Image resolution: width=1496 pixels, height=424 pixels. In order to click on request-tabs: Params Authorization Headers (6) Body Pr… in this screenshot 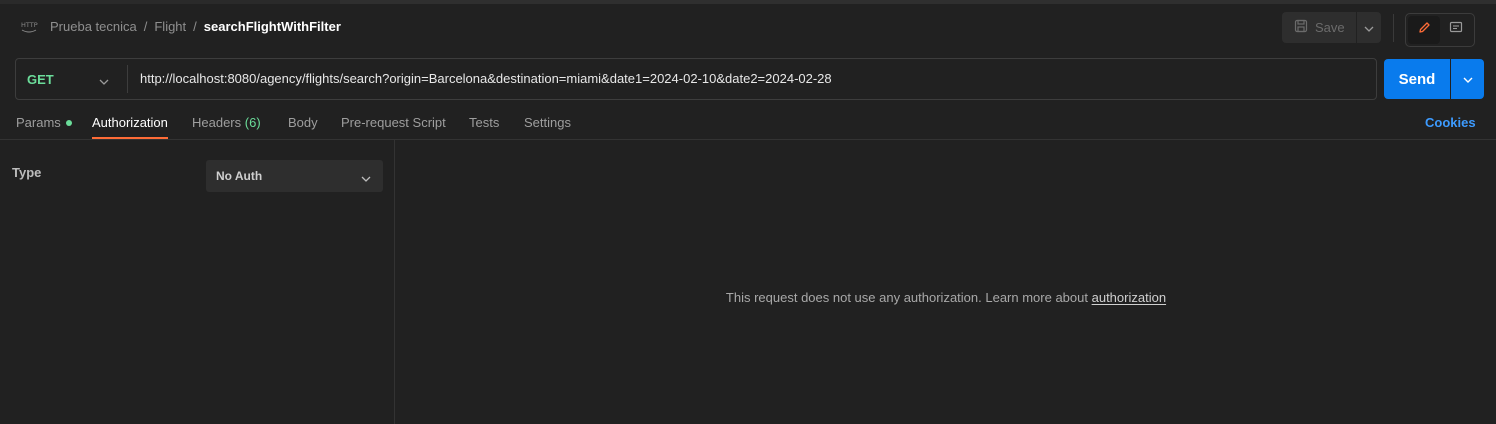, I will do `click(748, 123)`.